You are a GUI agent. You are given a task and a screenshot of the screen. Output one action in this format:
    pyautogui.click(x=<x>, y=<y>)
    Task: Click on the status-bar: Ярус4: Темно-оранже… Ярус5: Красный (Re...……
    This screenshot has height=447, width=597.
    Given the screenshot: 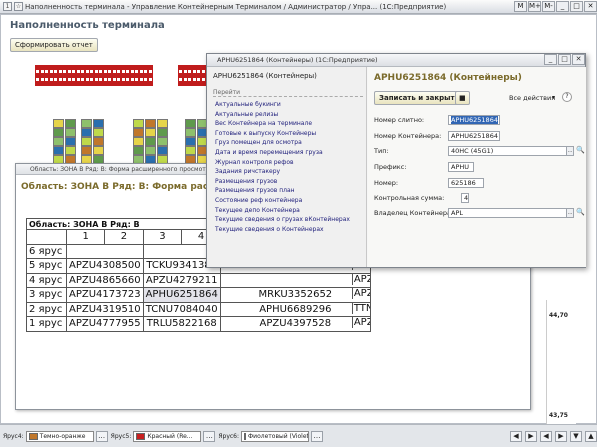 What is the action you would take?
    pyautogui.click(x=298, y=435)
    